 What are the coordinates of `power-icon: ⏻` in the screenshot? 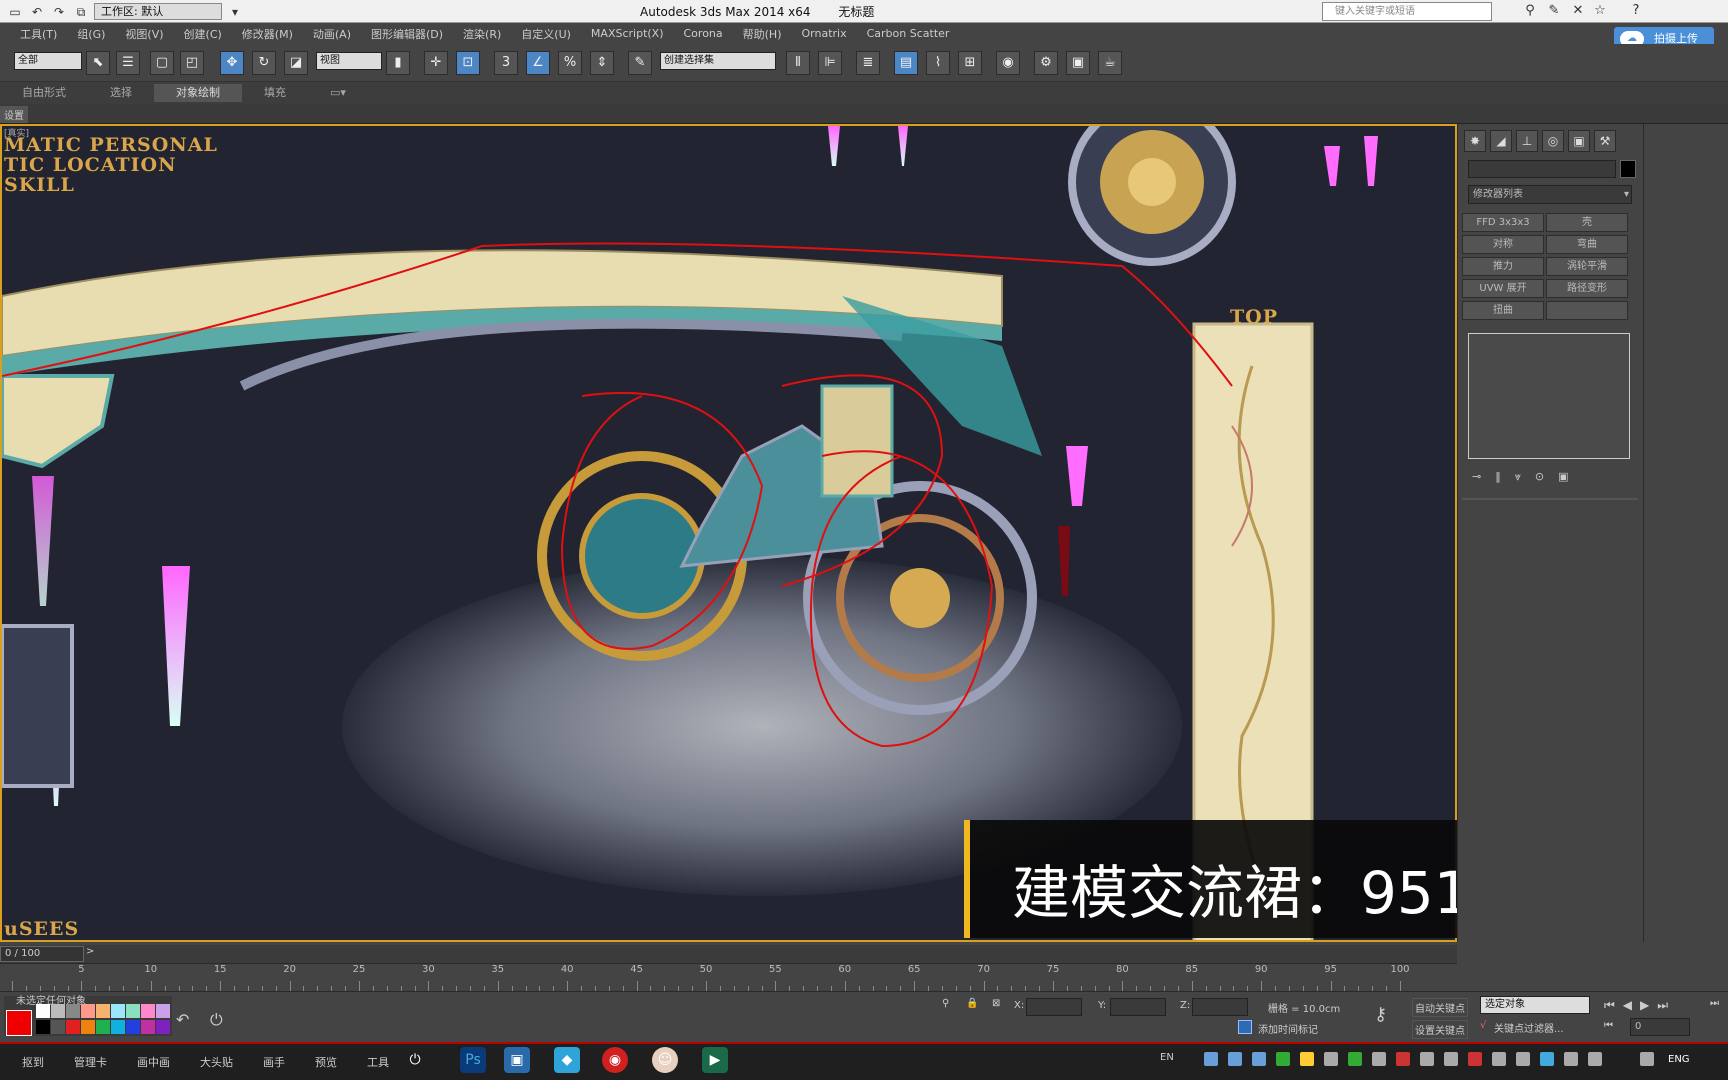 It's located at (216, 1020).